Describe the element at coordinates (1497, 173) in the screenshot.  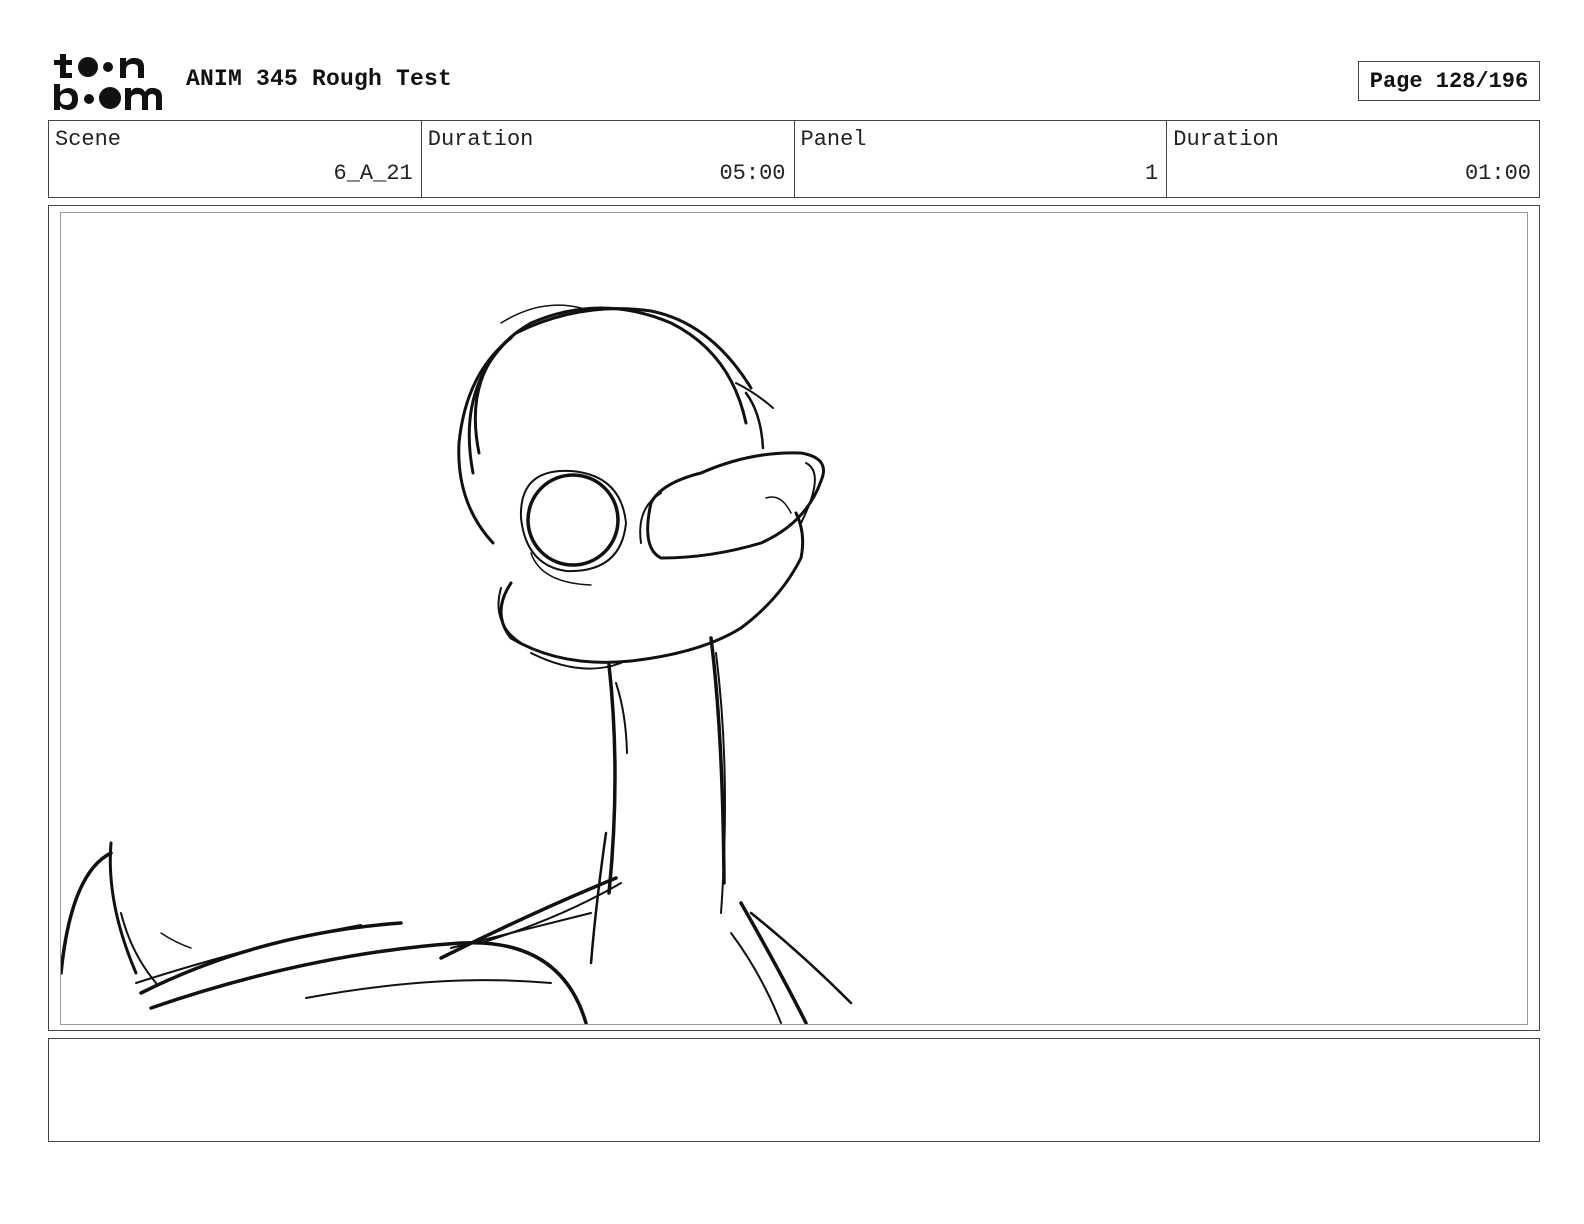
I see `panel-duration-value: 01:00` at that location.